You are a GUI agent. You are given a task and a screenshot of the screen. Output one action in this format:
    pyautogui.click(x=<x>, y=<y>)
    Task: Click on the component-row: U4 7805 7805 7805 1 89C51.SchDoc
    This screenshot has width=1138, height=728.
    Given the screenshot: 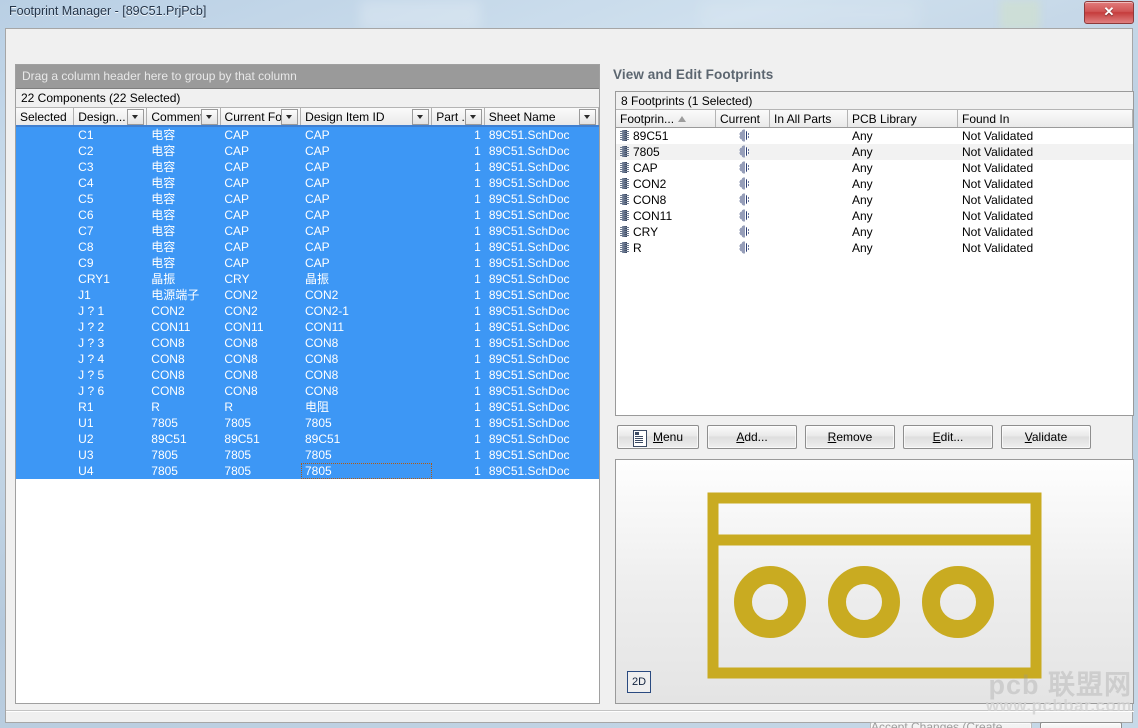 What is the action you would take?
    pyautogui.click(x=307, y=471)
    